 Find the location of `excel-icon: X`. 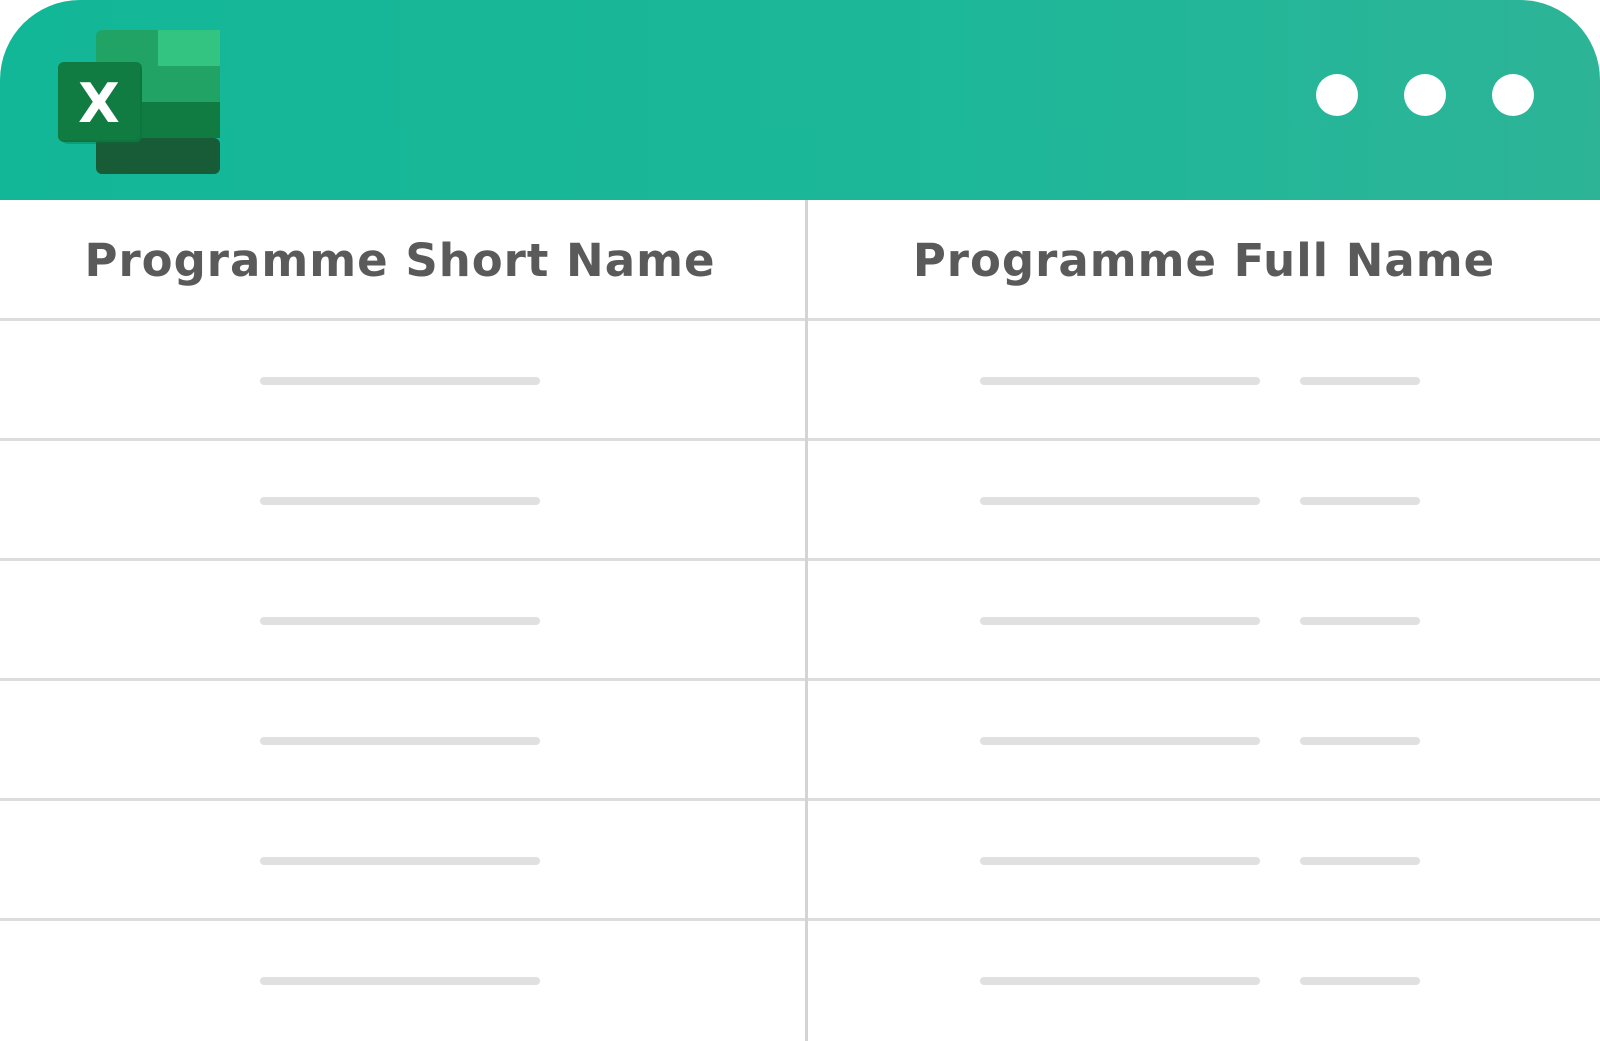

excel-icon: X is located at coordinates (141, 102).